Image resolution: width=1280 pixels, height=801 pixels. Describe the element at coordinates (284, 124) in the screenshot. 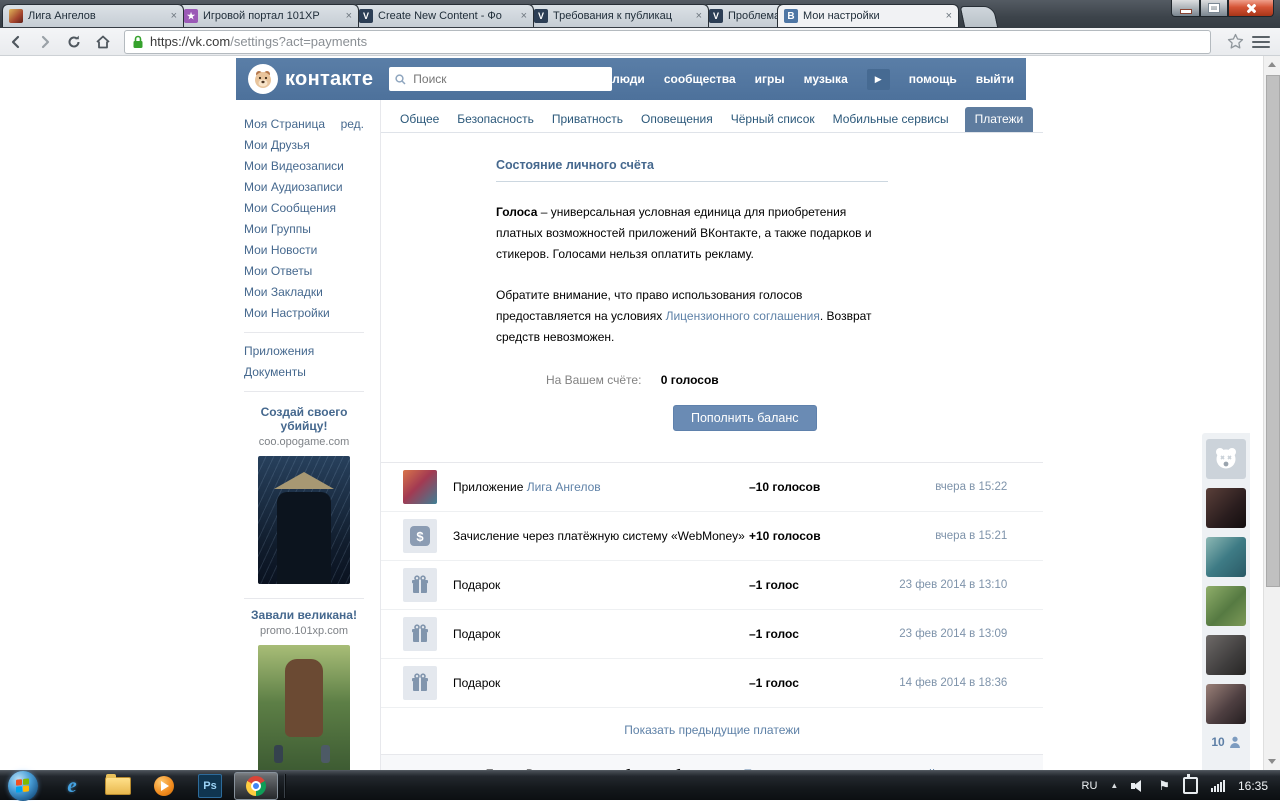

I see `sidebar-item-my-page: Моя Страница` at that location.